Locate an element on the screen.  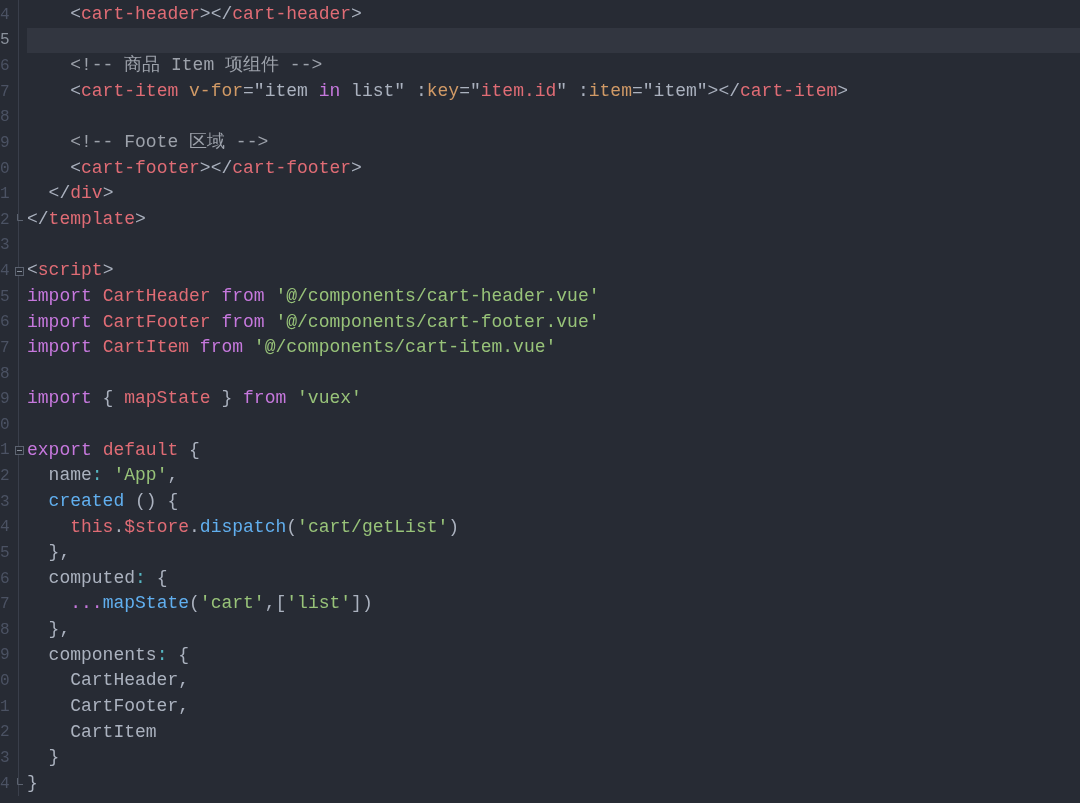
code-line: computed: { is located at coordinates (108, 578).